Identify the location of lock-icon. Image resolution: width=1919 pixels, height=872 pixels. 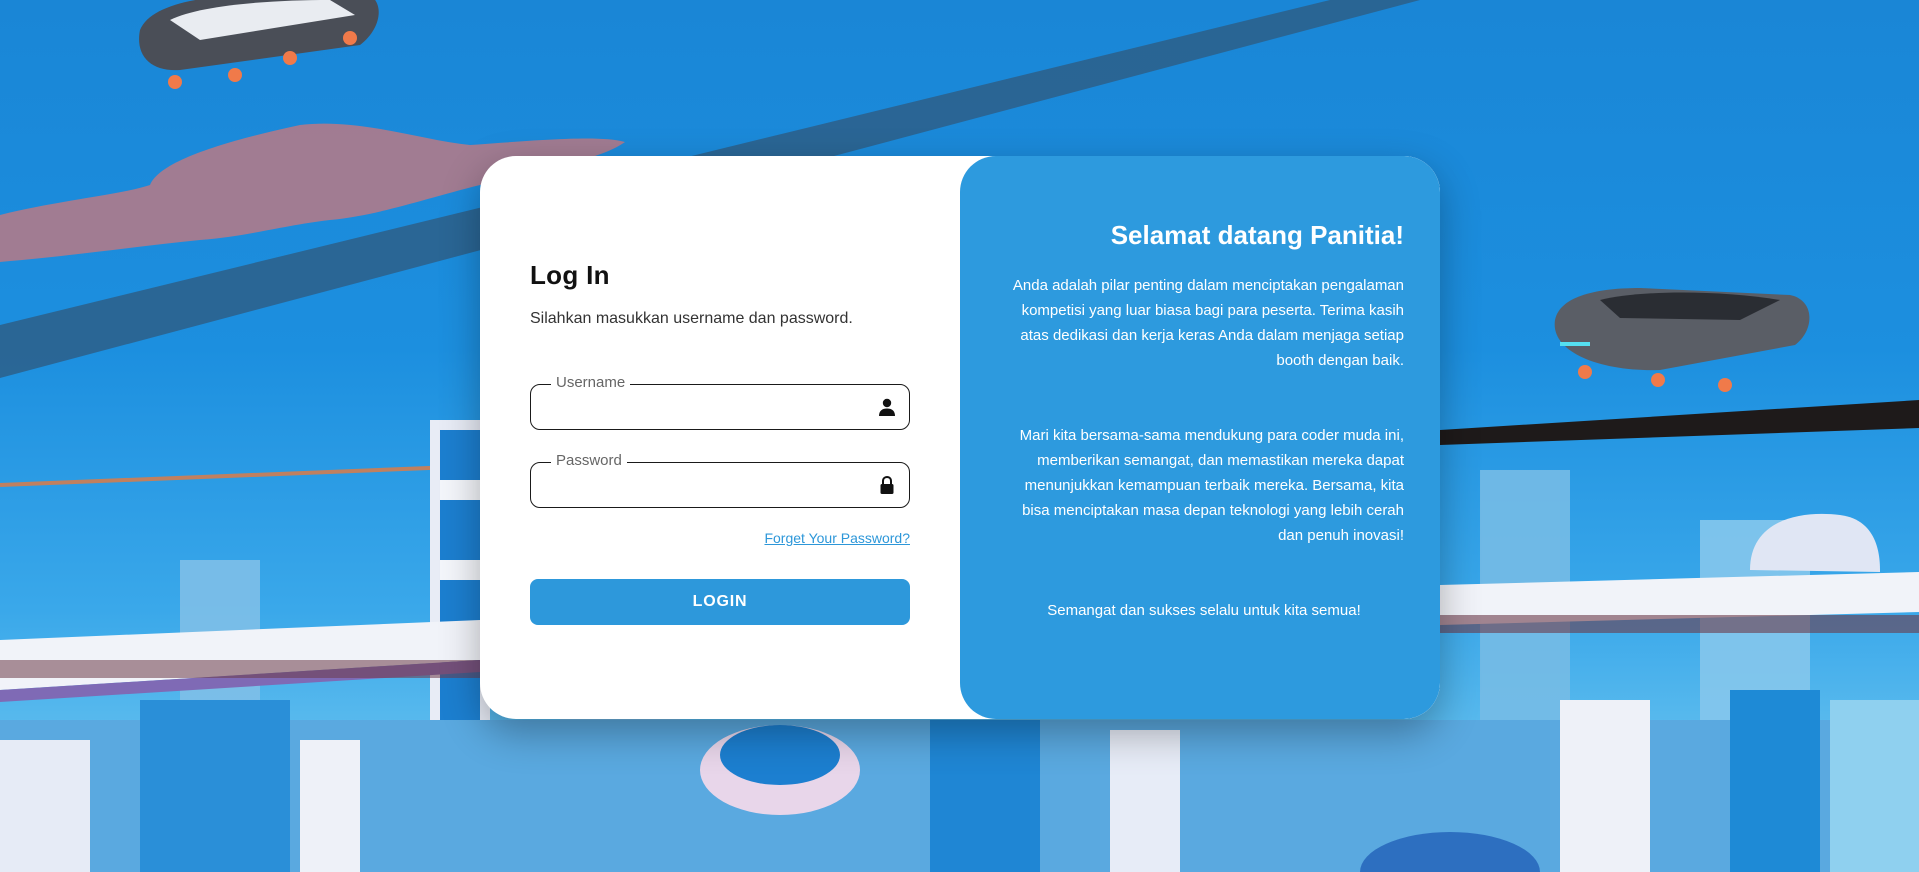
(887, 484).